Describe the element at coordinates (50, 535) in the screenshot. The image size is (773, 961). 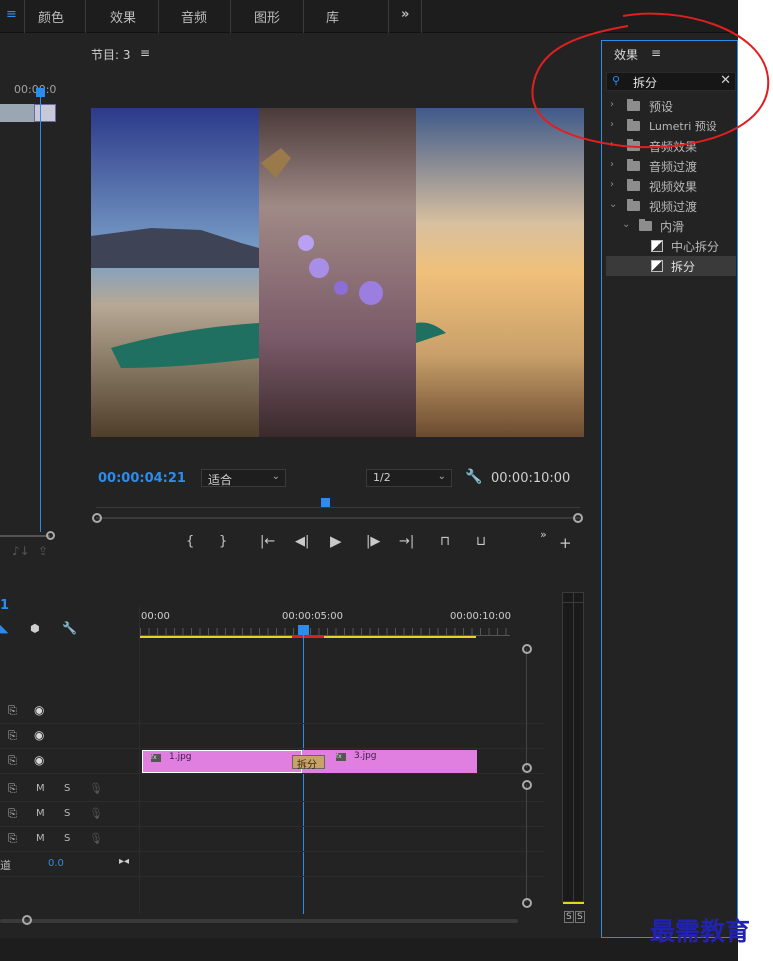
I see `source-scroll-handle` at that location.